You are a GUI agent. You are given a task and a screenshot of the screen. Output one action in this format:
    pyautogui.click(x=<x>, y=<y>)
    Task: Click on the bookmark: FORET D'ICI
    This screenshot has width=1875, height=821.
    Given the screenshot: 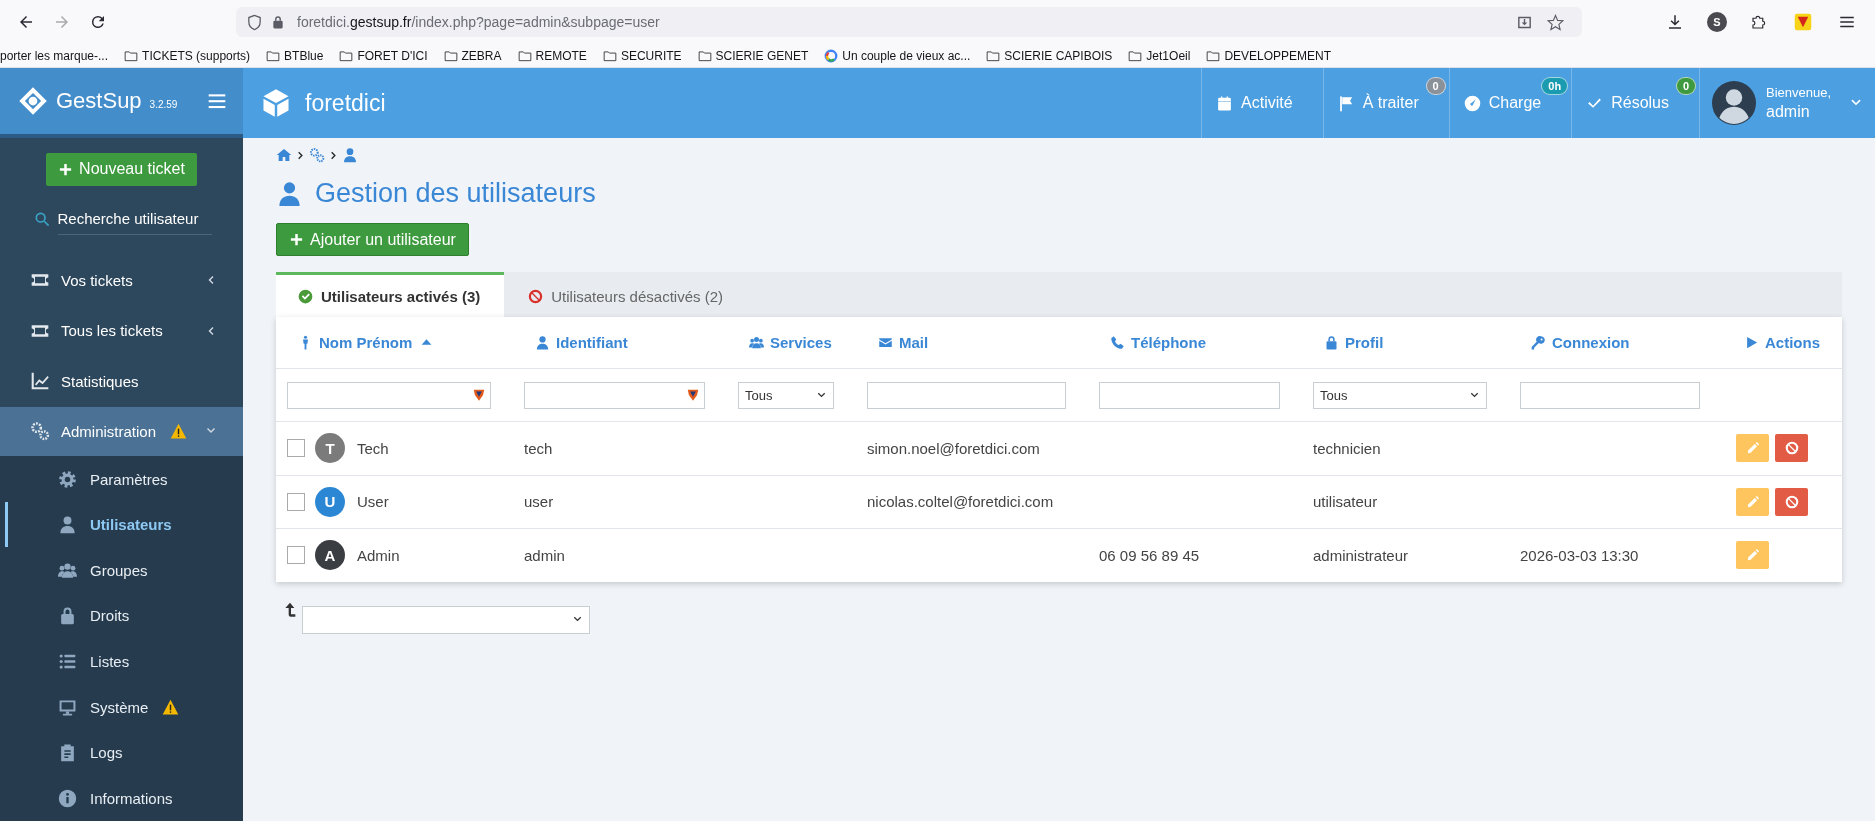 What is the action you would take?
    pyautogui.click(x=392, y=55)
    